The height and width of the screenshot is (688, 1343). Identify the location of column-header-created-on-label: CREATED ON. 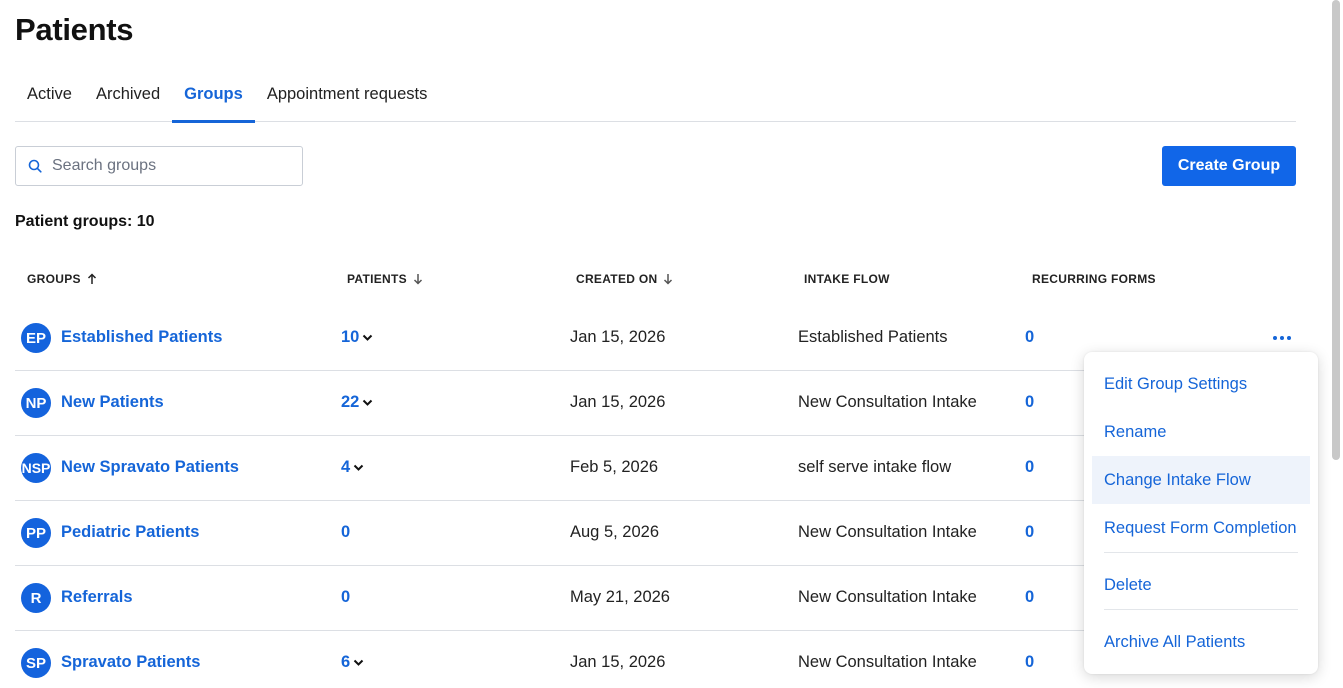
(617, 279).